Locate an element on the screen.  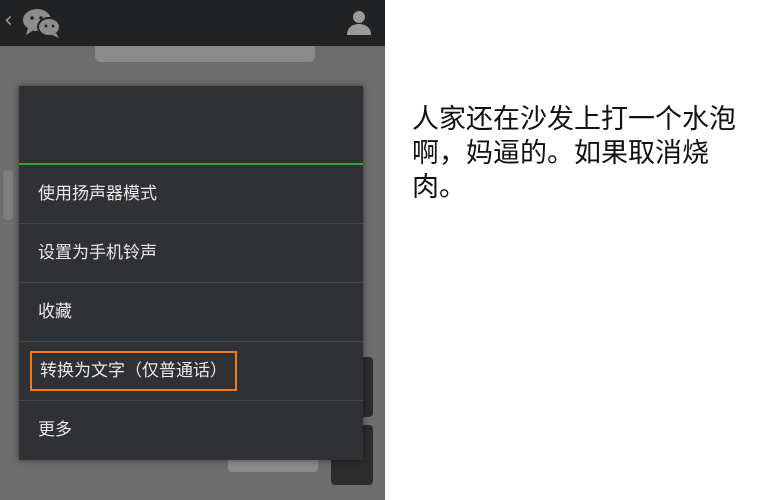
menu-item-label: 转换为文字（仅普通话） is located at coordinates (133, 371).